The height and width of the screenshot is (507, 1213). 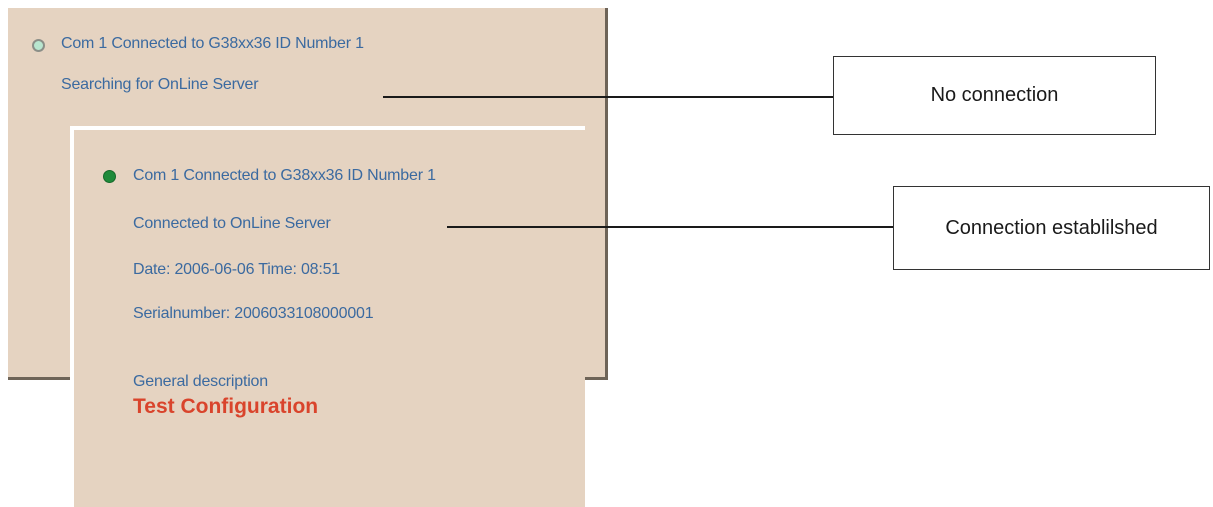 I want to click on online-server-status-text: Connected to OnLine Server, so click(x=232, y=223).